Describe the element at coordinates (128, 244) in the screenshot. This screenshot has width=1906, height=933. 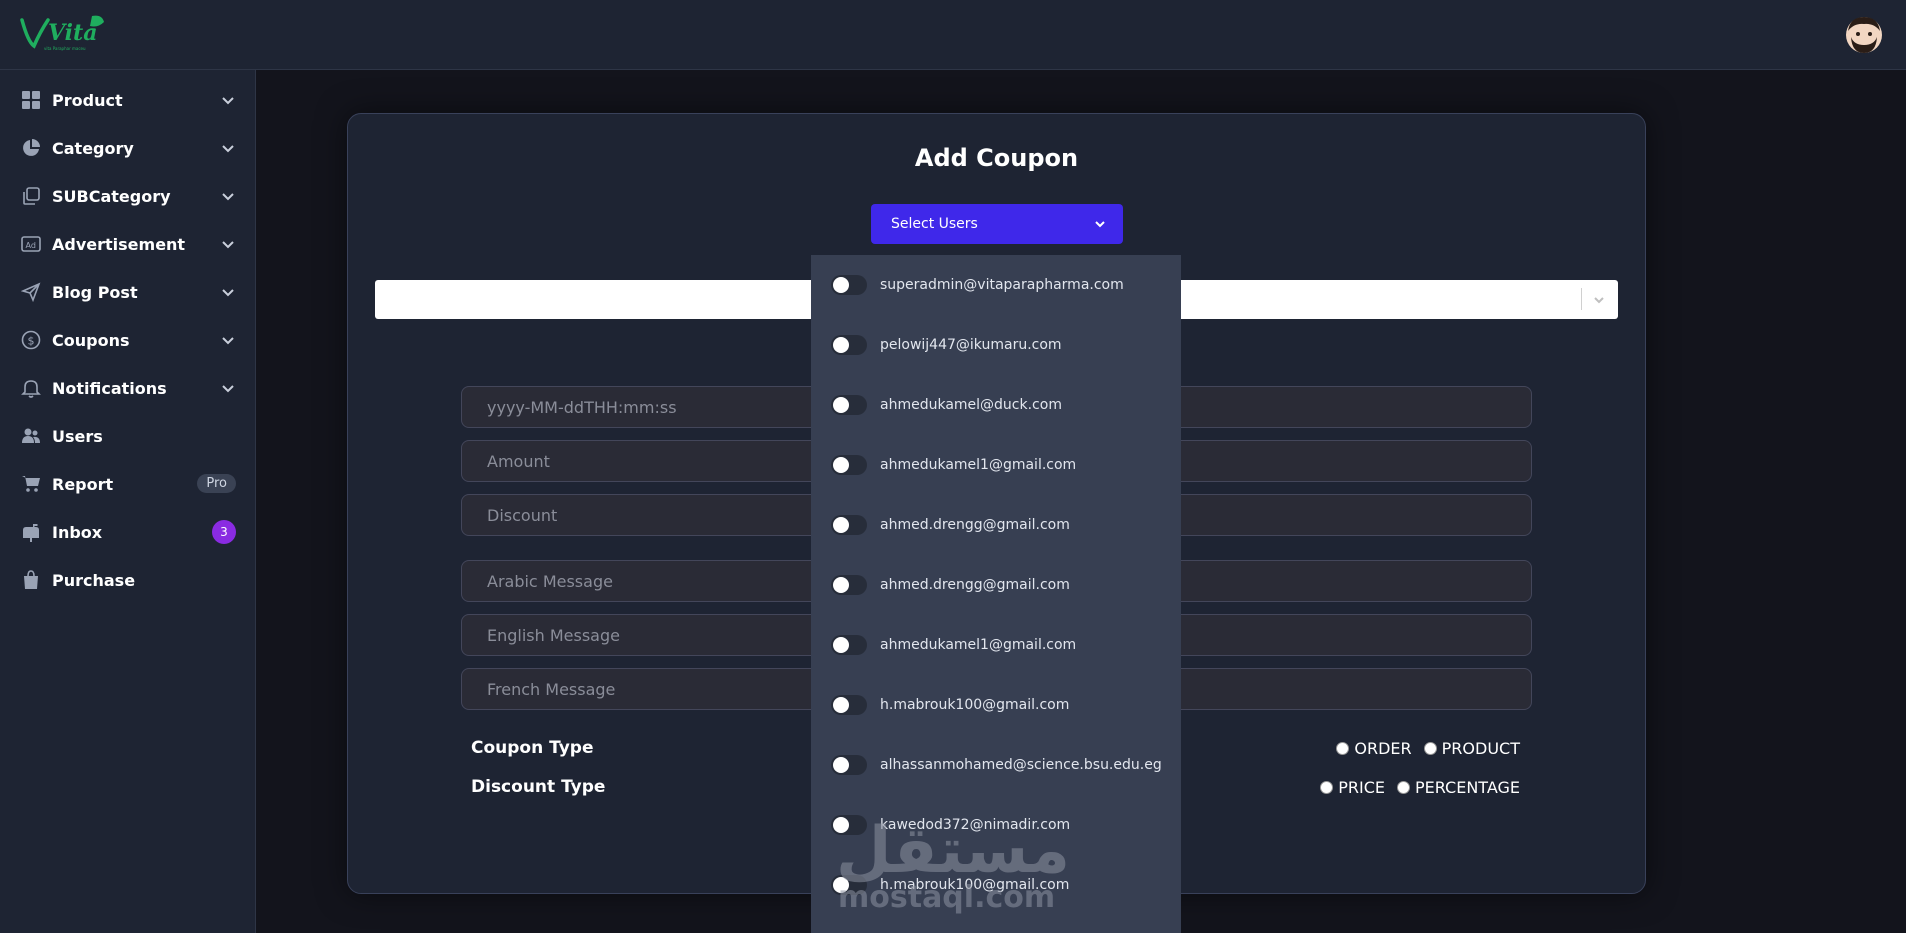
I see `sidebar-item-advertisement: Ad Advertisement` at that location.